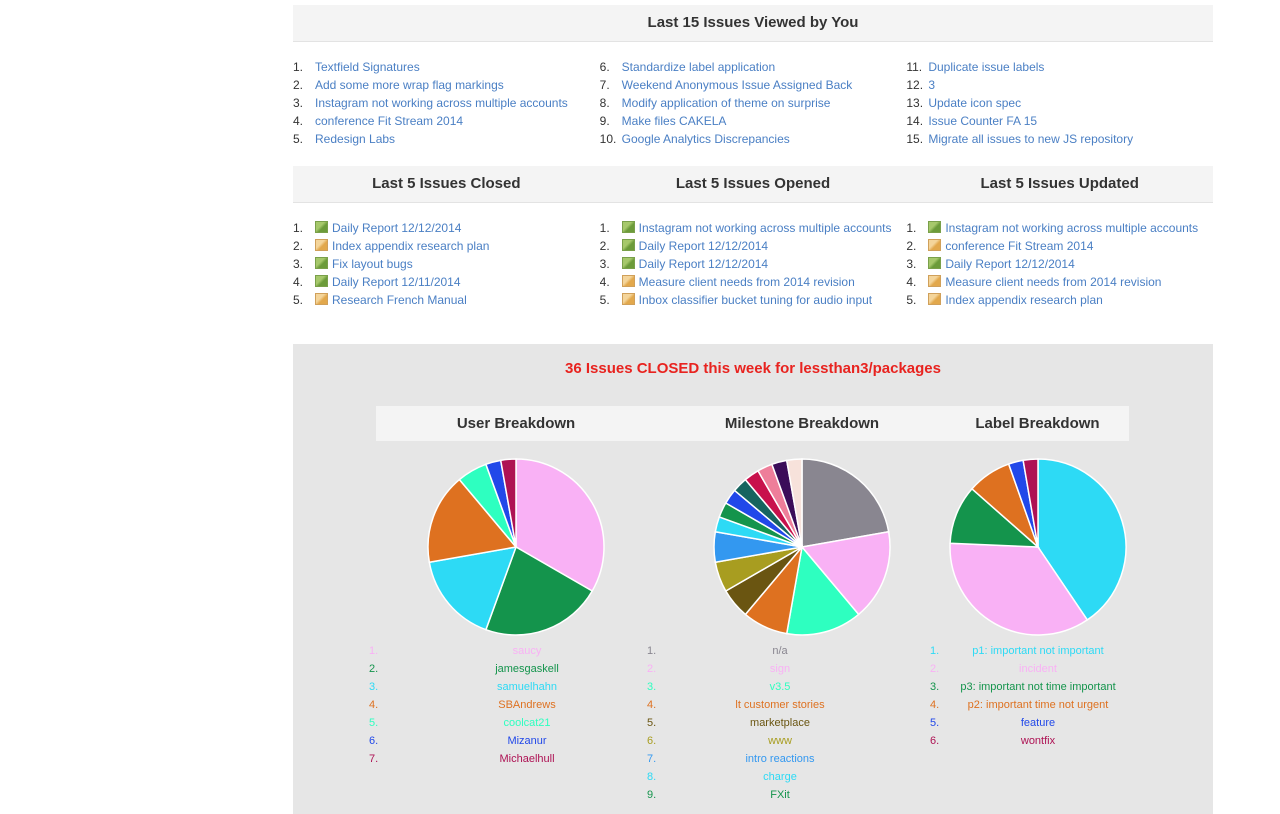  I want to click on recent-issue-link: Textfield Signatures, so click(367, 67).